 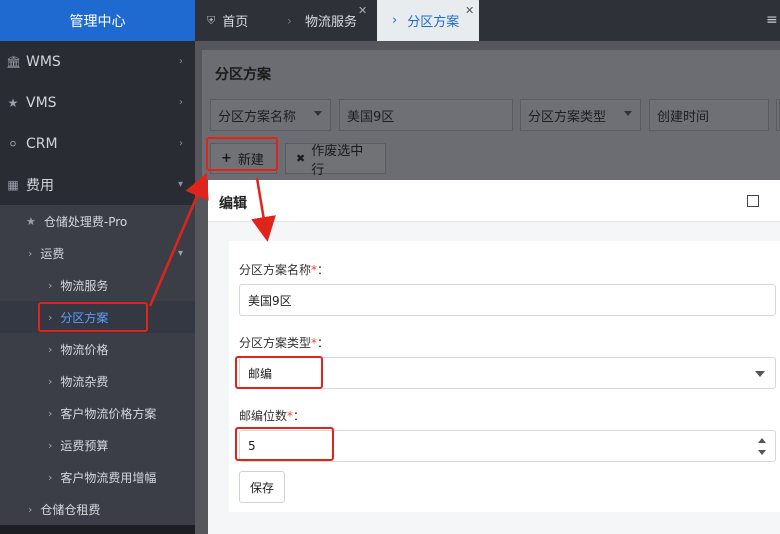 What do you see at coordinates (263, 209) in the screenshot?
I see `arrow-to-form` at bounding box center [263, 209].